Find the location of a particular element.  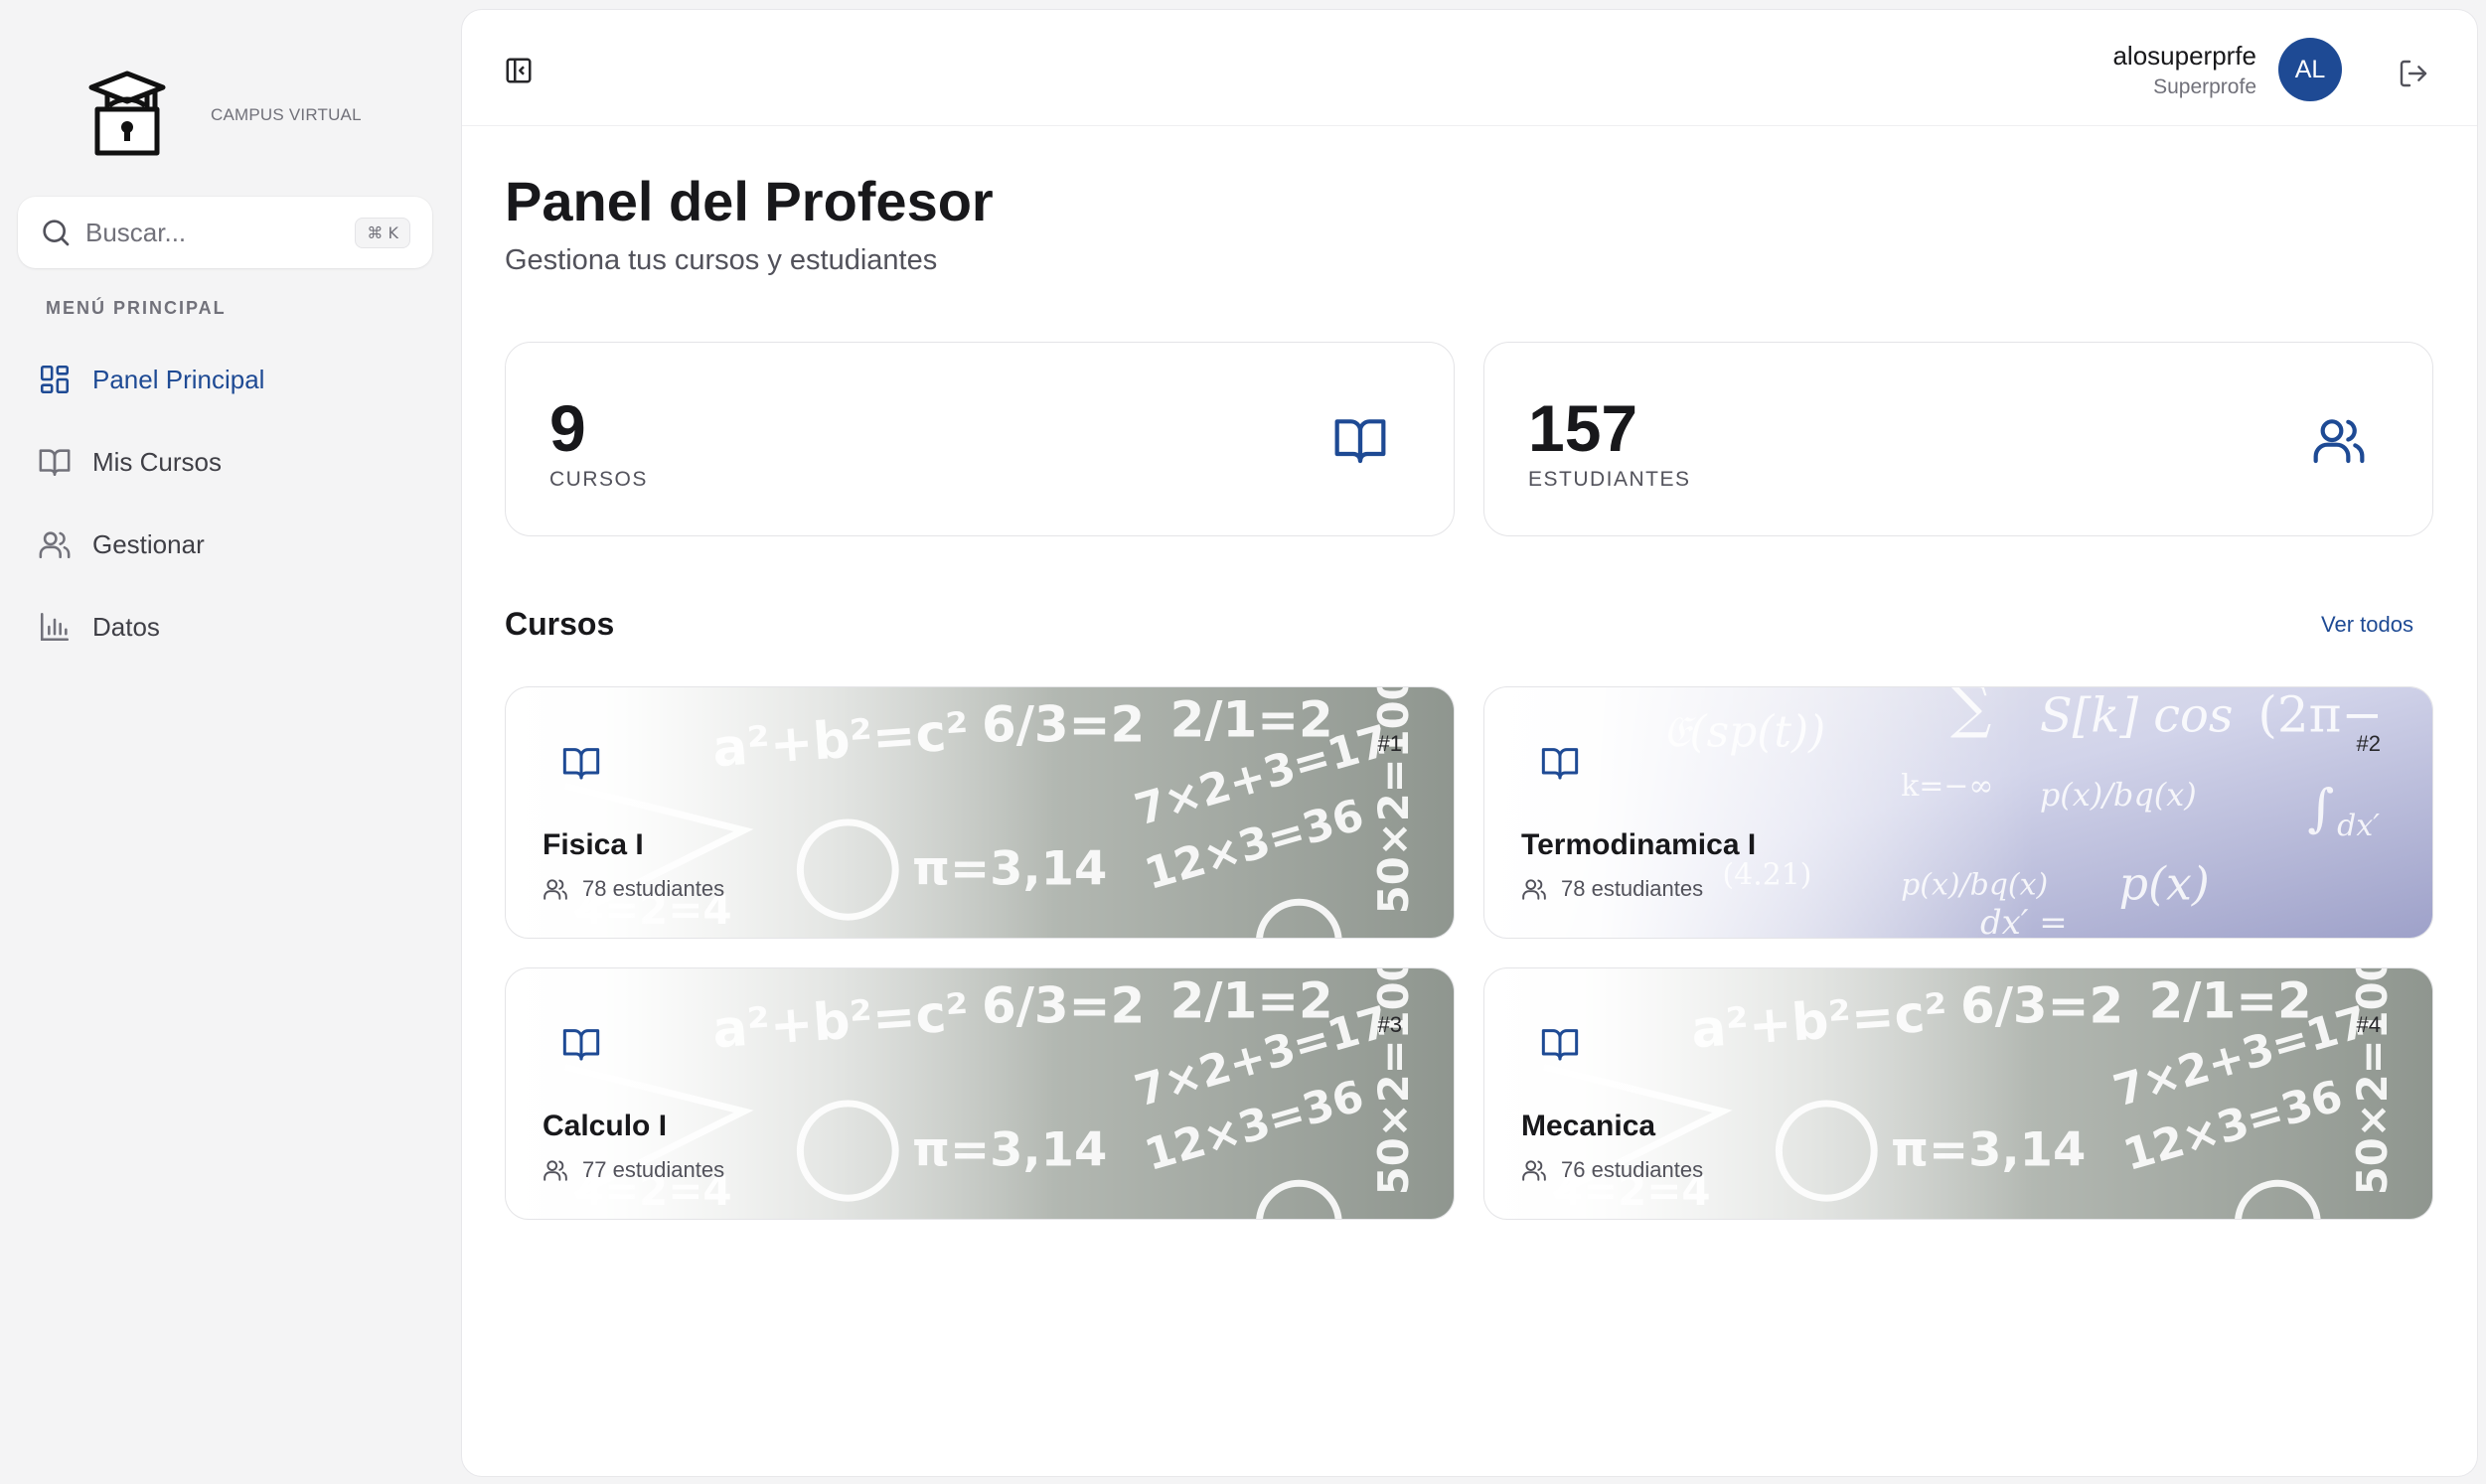

sidebar-item-label: Panel Principal is located at coordinates (178, 379).